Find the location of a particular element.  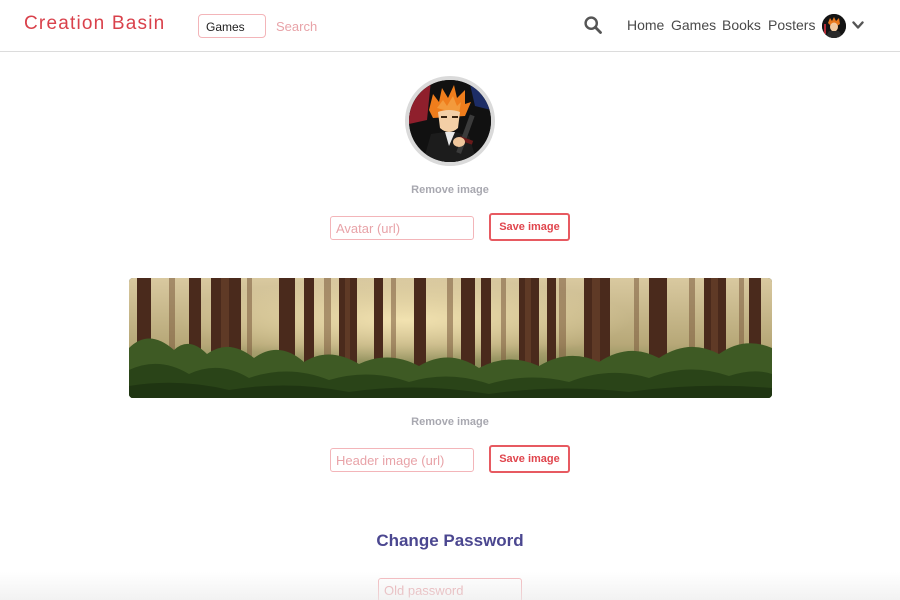

avatar-preview-image is located at coordinates (450, 121).